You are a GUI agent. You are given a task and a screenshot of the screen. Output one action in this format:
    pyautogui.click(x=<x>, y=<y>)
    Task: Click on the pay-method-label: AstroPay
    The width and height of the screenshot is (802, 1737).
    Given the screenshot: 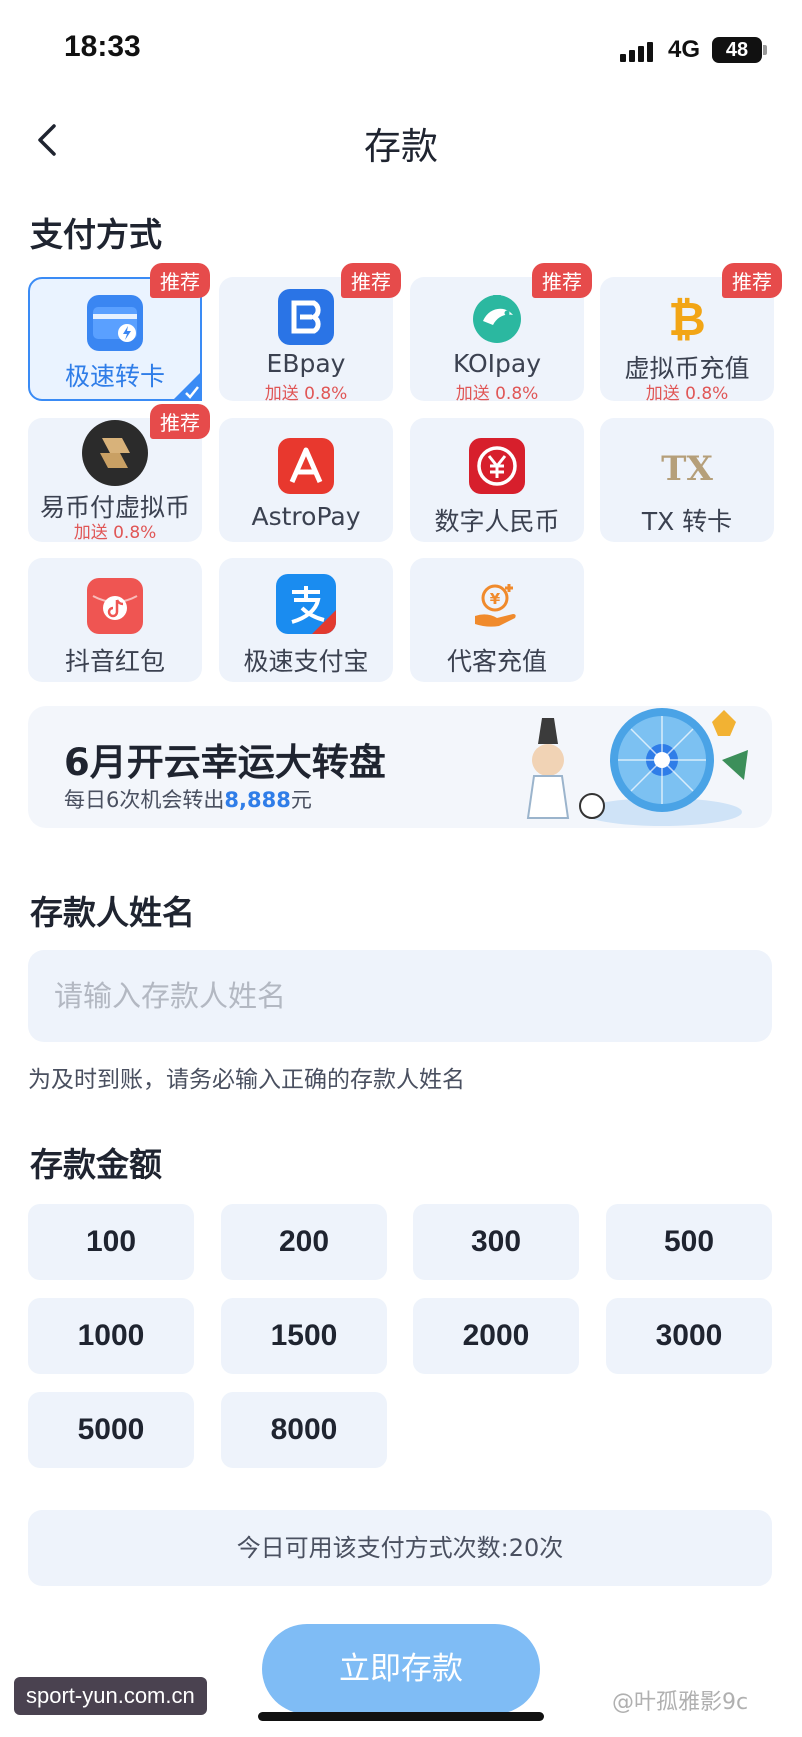 What is the action you would take?
    pyautogui.click(x=306, y=516)
    